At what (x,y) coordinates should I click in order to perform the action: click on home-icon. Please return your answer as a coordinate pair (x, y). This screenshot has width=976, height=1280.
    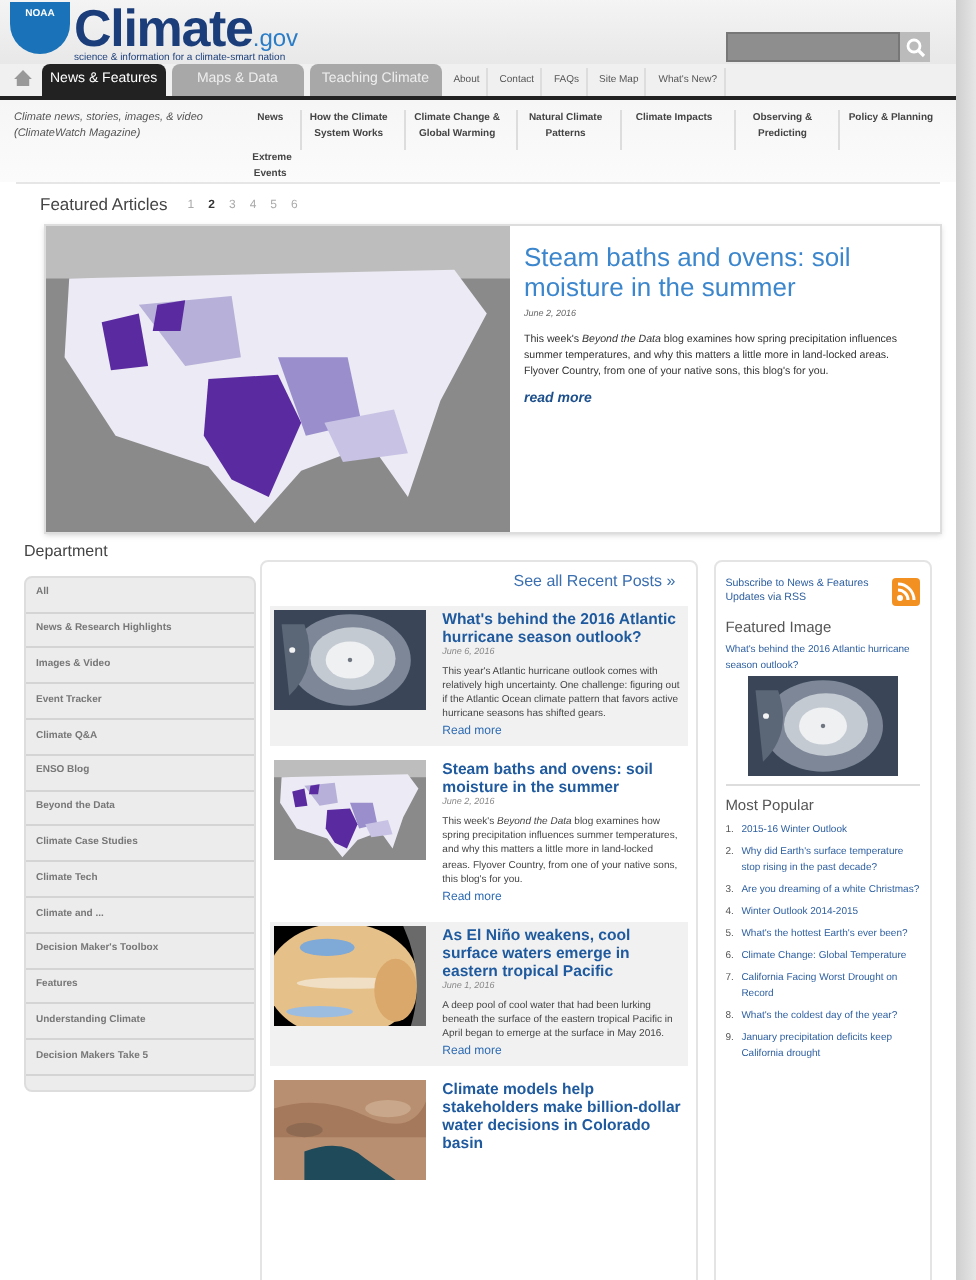
    Looking at the image, I should click on (23, 78).